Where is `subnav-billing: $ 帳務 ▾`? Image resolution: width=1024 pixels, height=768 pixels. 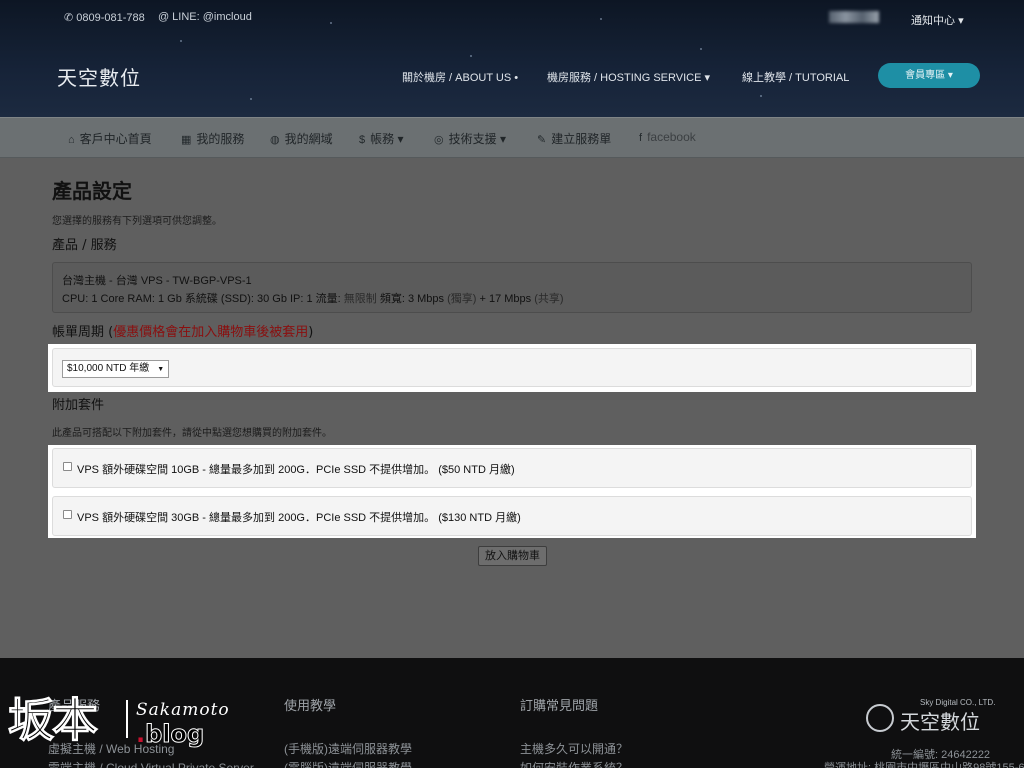
subnav-billing: $ 帳務 ▾ is located at coordinates (381, 138).